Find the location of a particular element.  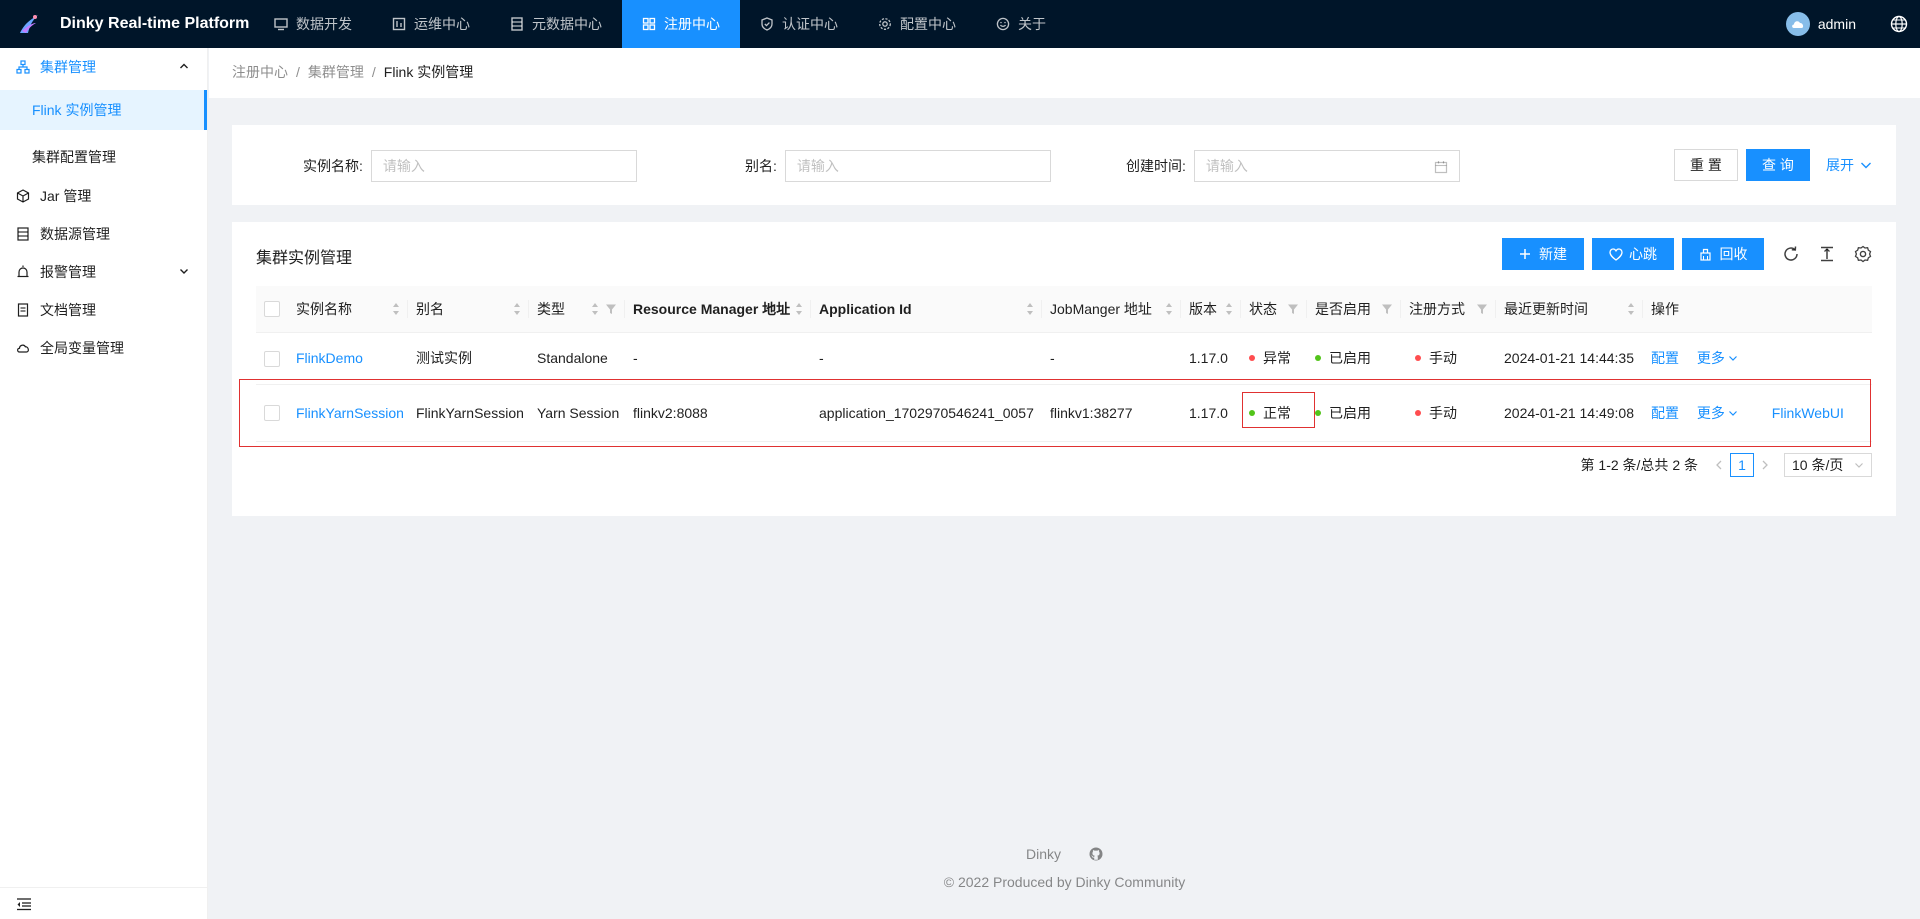

rm-address-cell: - is located at coordinates (718, 358).